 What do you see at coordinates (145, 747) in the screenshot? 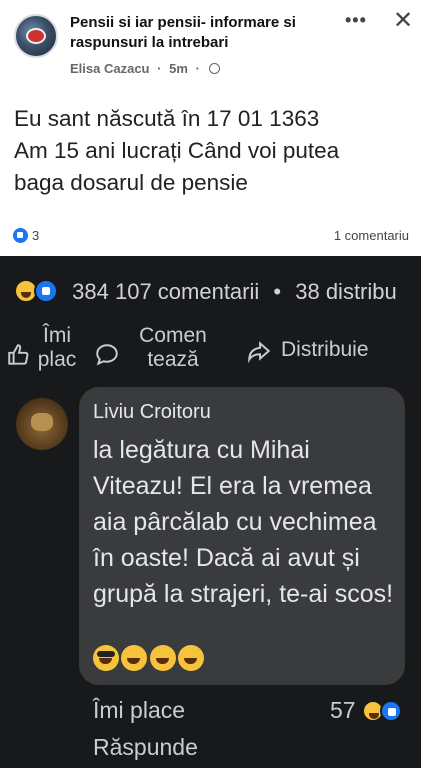
I see `comment-reply-button: Răspunde` at bounding box center [145, 747].